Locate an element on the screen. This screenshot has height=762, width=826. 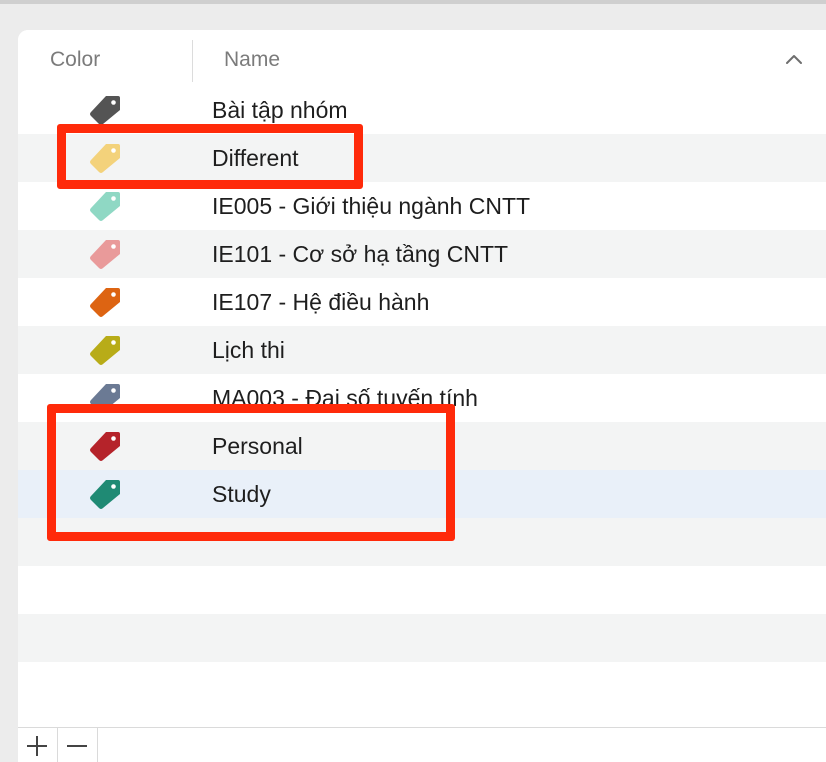
column-header-name: Name is located at coordinates (252, 60).